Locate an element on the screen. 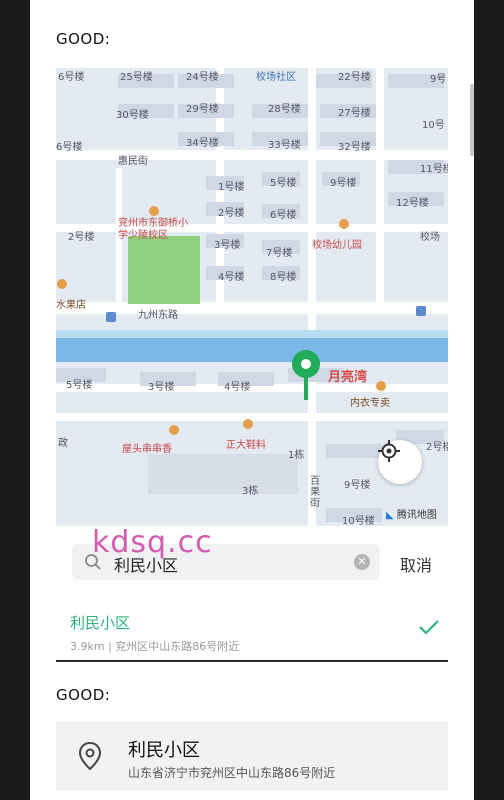 This screenshot has width=504, height=800. map-pin-outline-icon is located at coordinates (90, 756).